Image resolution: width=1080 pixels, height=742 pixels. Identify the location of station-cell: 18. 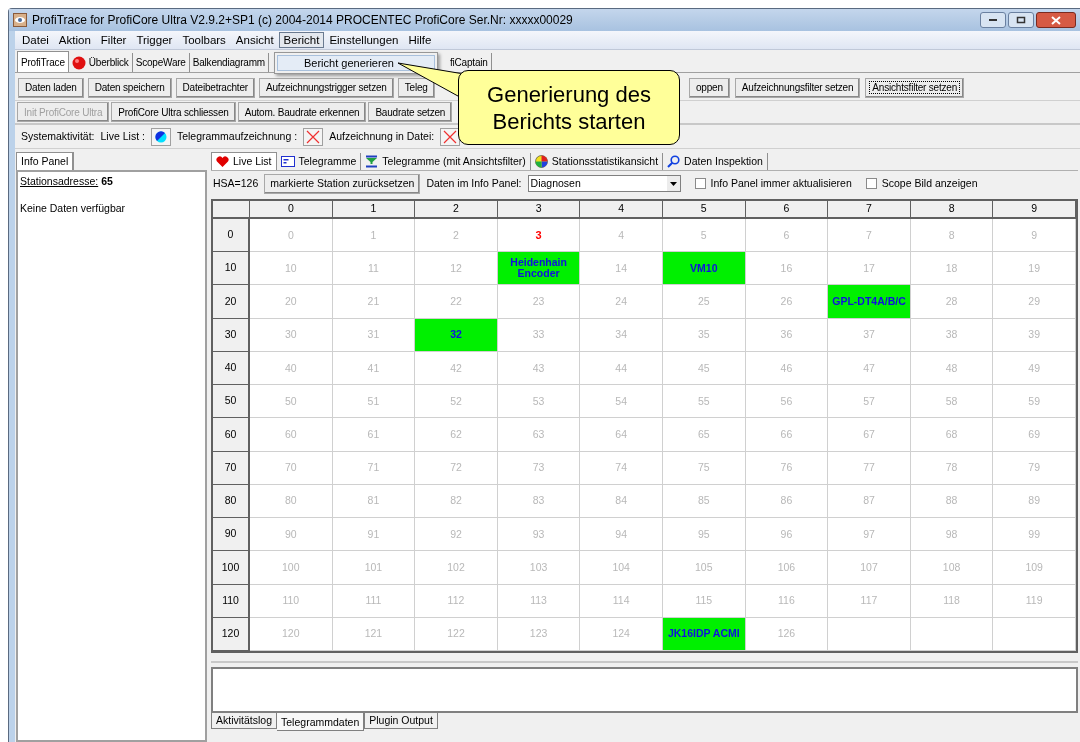
(952, 269).